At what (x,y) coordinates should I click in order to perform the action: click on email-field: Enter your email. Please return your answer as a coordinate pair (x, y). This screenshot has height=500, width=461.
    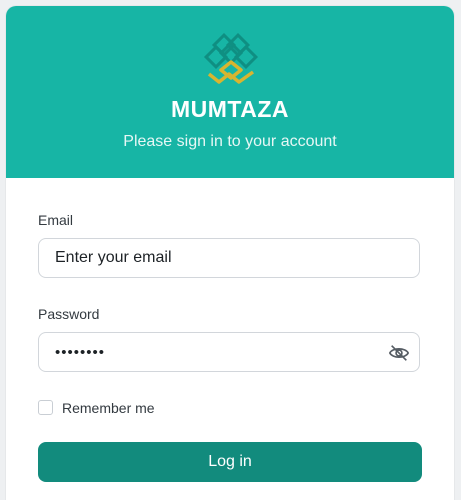
    Looking at the image, I should click on (229, 258).